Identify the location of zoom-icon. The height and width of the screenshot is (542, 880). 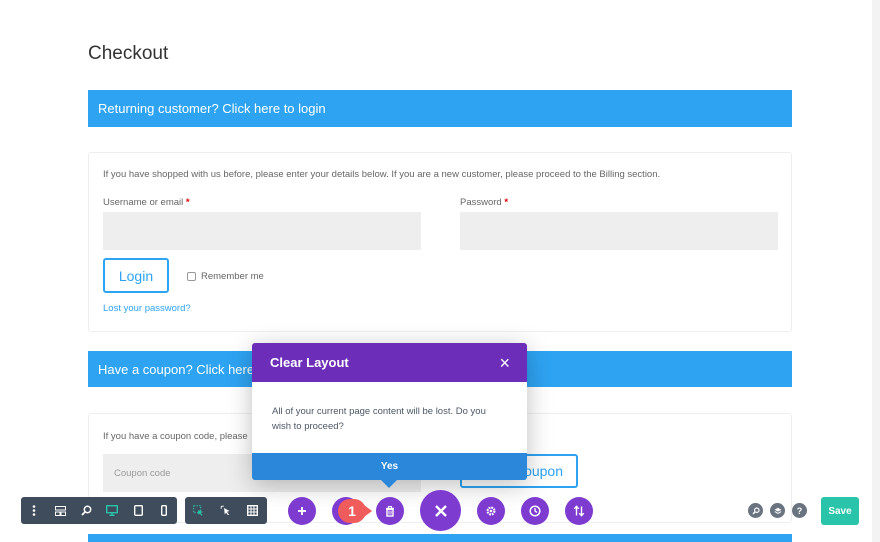
(86, 510).